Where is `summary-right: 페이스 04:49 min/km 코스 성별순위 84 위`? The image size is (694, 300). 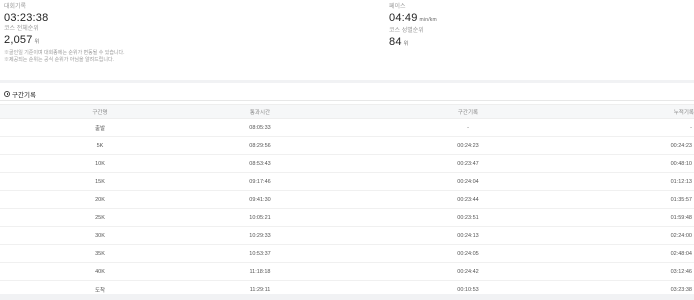
summary-right: 페이스 04:49 min/km 코스 성별순위 84 위 is located at coordinates (413, 27).